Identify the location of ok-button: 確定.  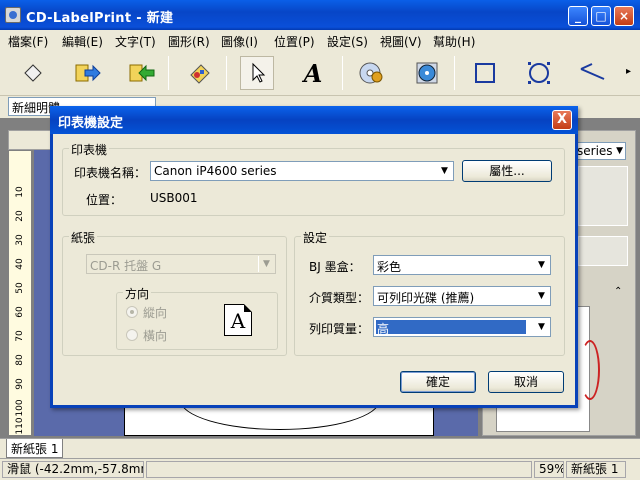
(438, 382).